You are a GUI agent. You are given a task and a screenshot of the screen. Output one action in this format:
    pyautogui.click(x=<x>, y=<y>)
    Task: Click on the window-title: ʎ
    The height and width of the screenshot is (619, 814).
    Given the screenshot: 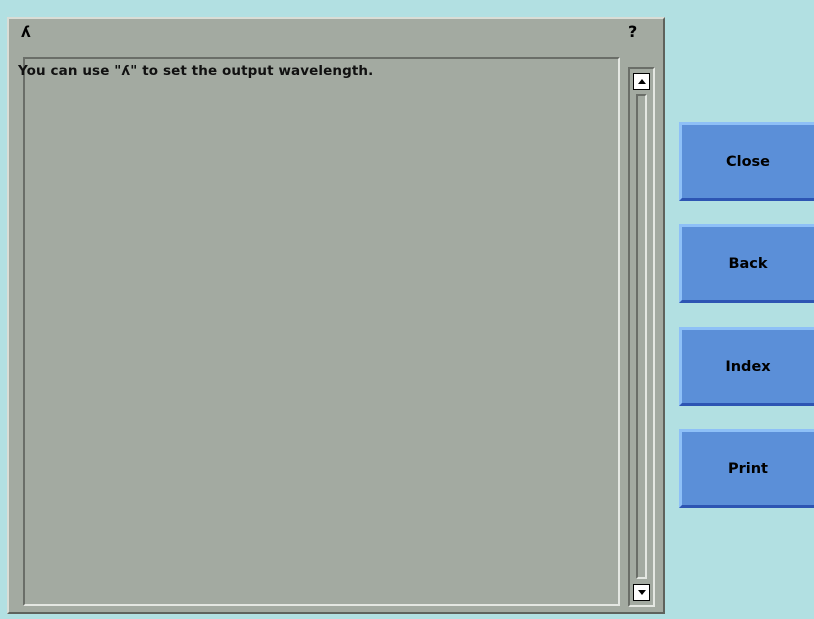 What is the action you would take?
    pyautogui.click(x=26, y=32)
    